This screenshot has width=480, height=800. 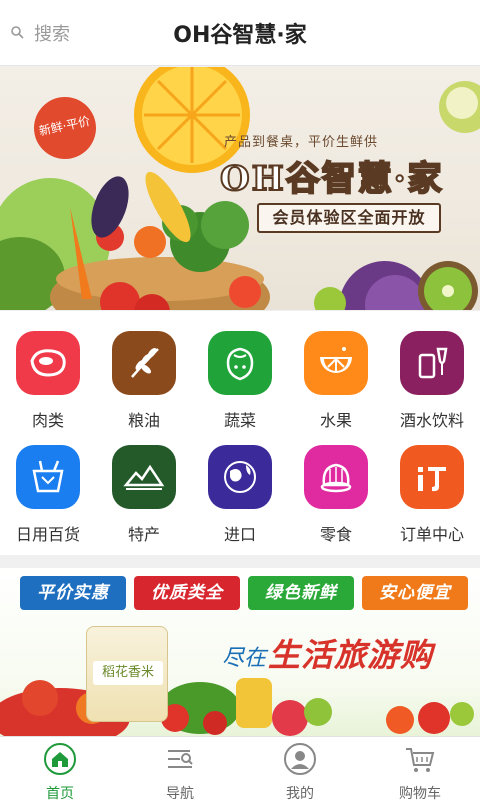 I want to click on tab-cart: 购物车, so click(x=420, y=768).